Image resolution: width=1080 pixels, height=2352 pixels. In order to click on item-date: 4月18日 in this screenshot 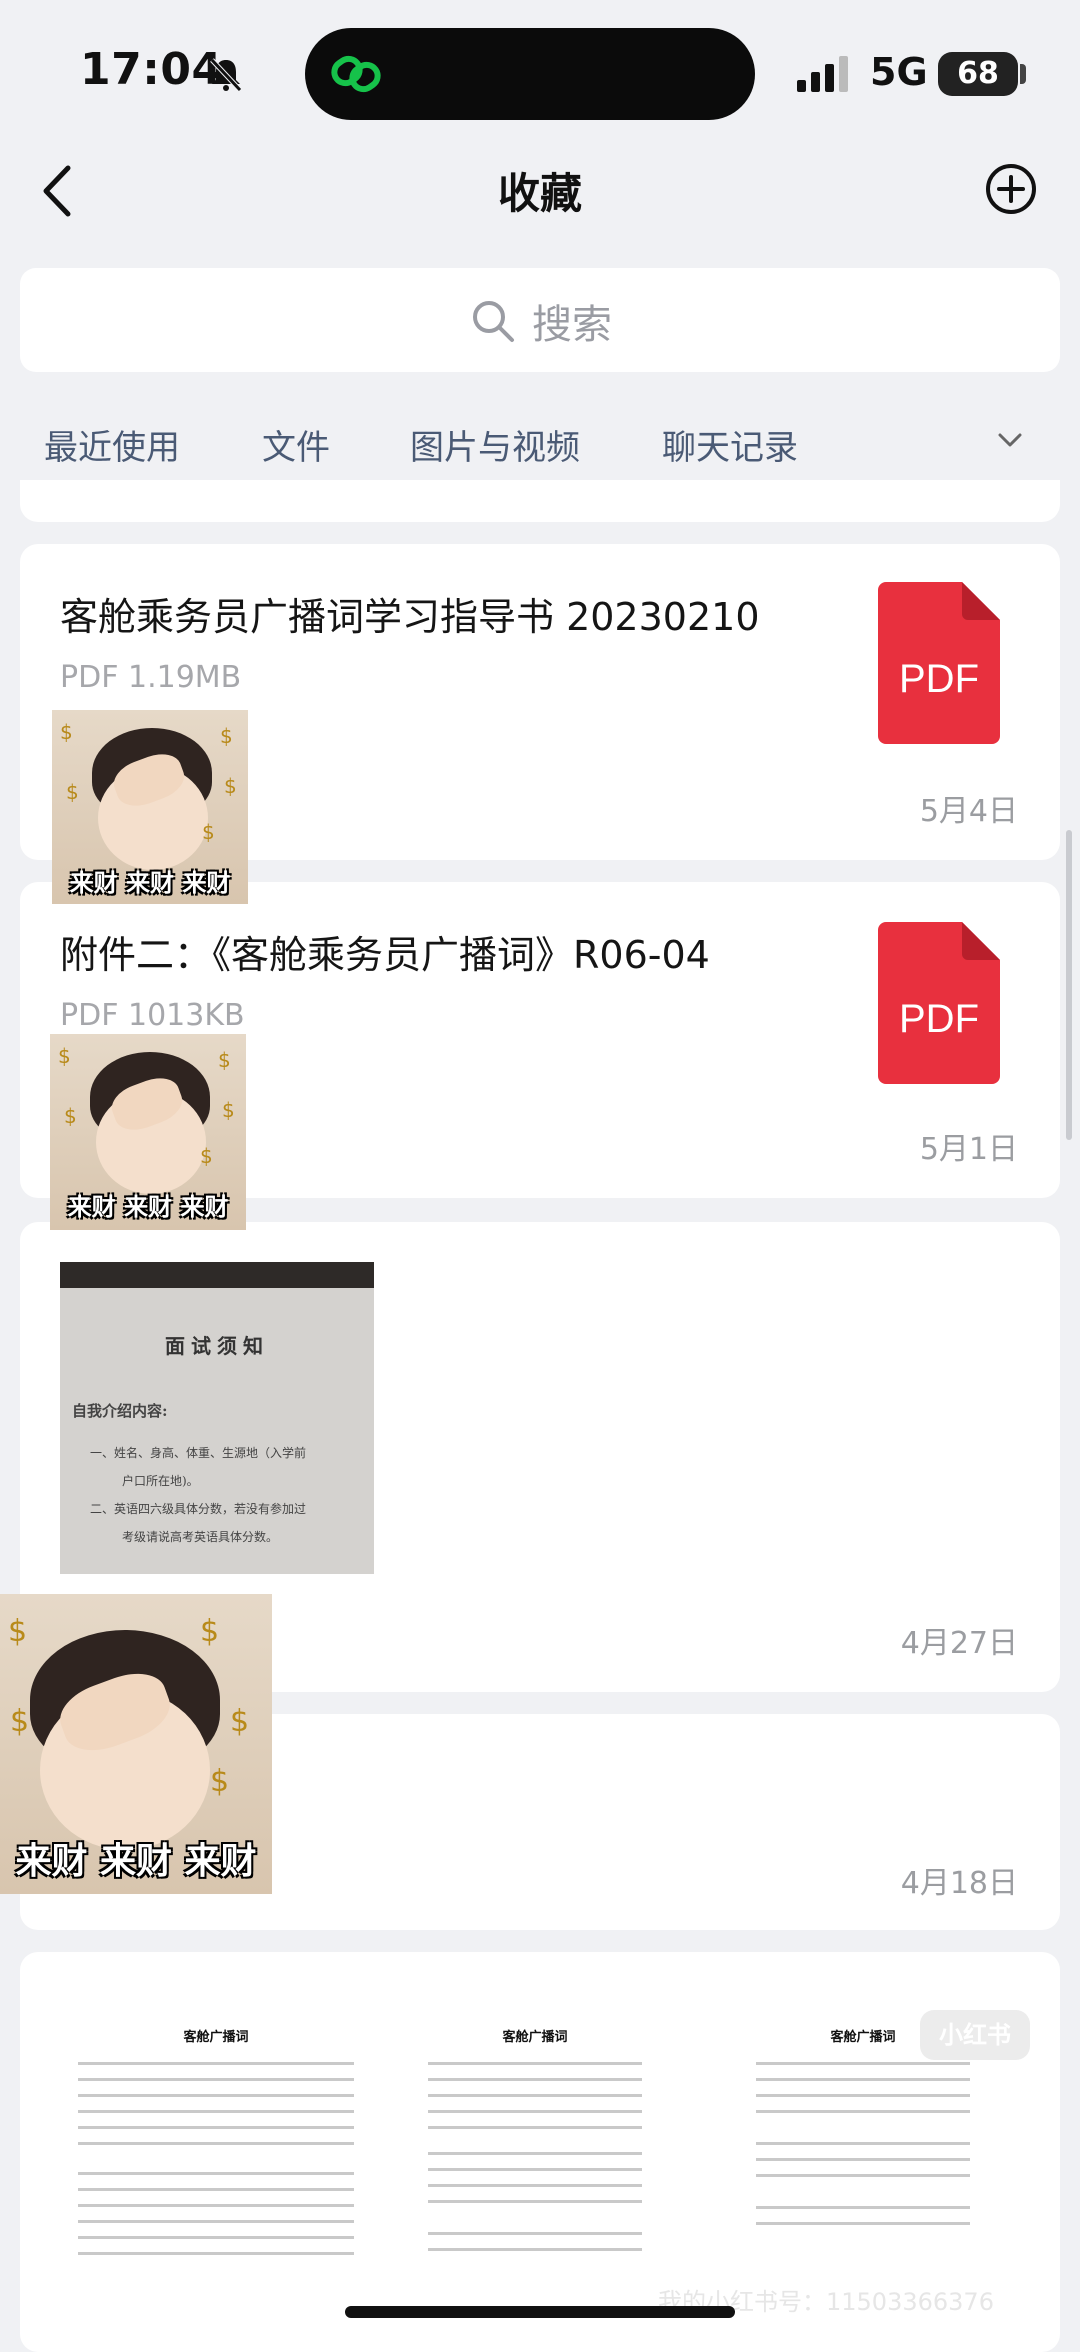, I will do `click(959, 1883)`.